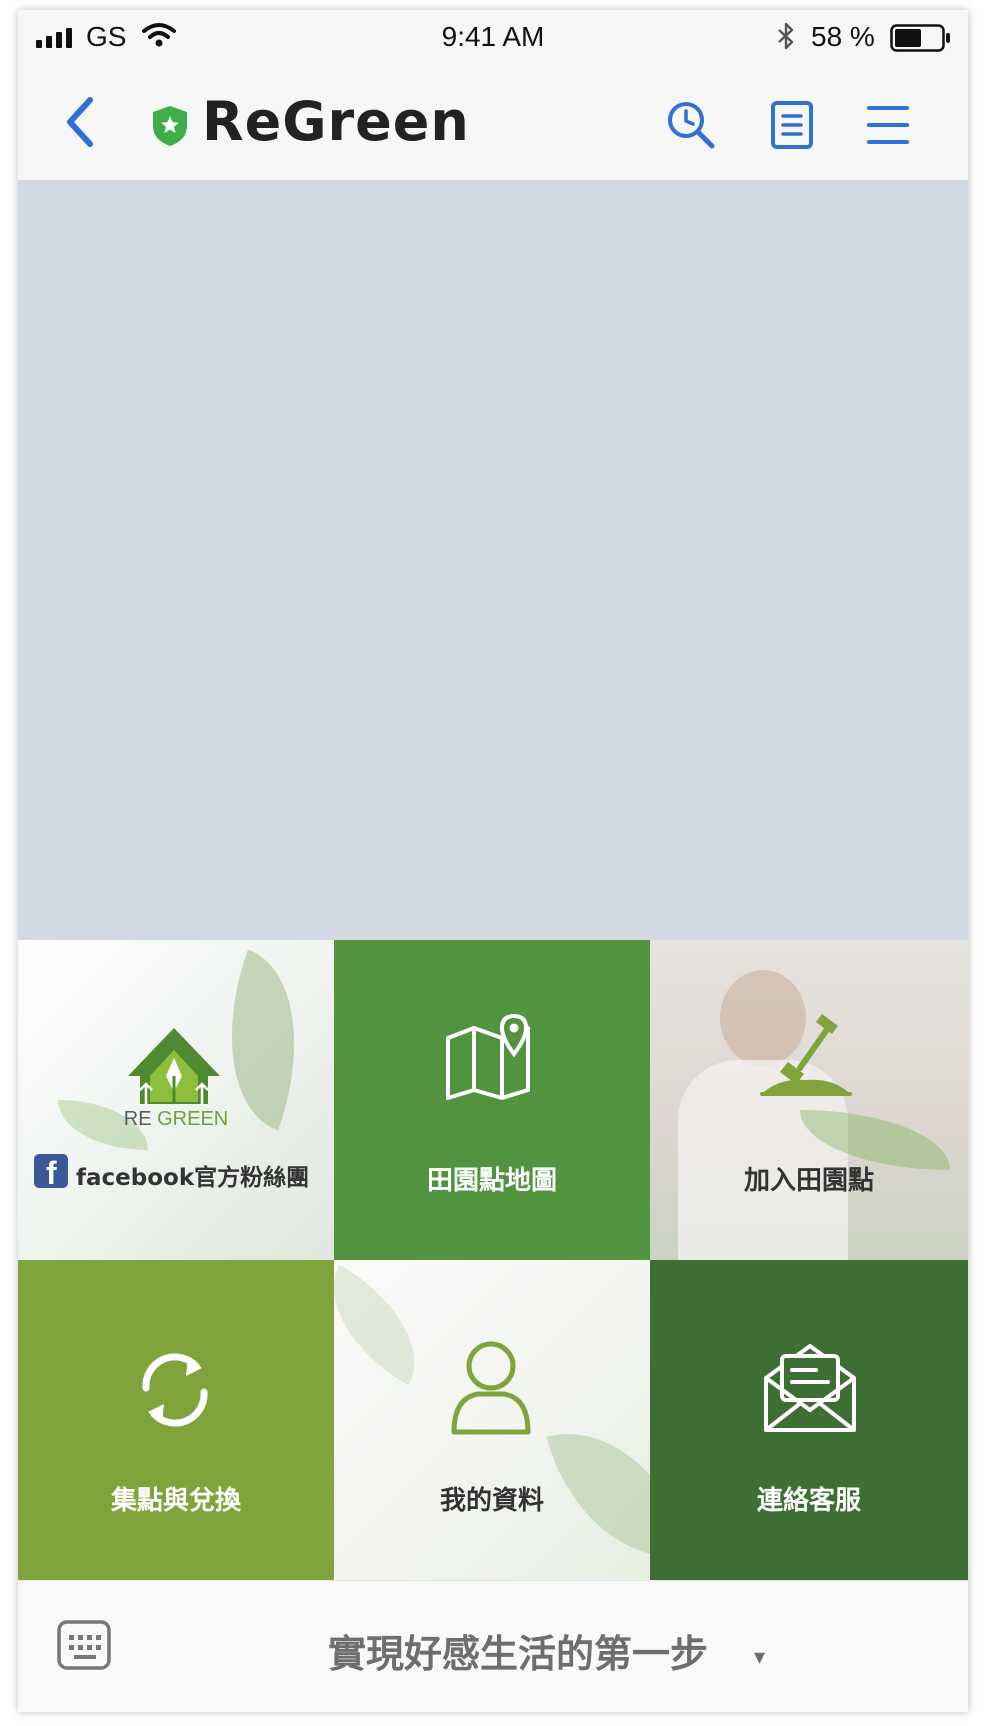 The image size is (986, 1726). Describe the element at coordinates (491, 1181) in the screenshot. I see `tile-farm-map-label: 田園點地圖` at that location.